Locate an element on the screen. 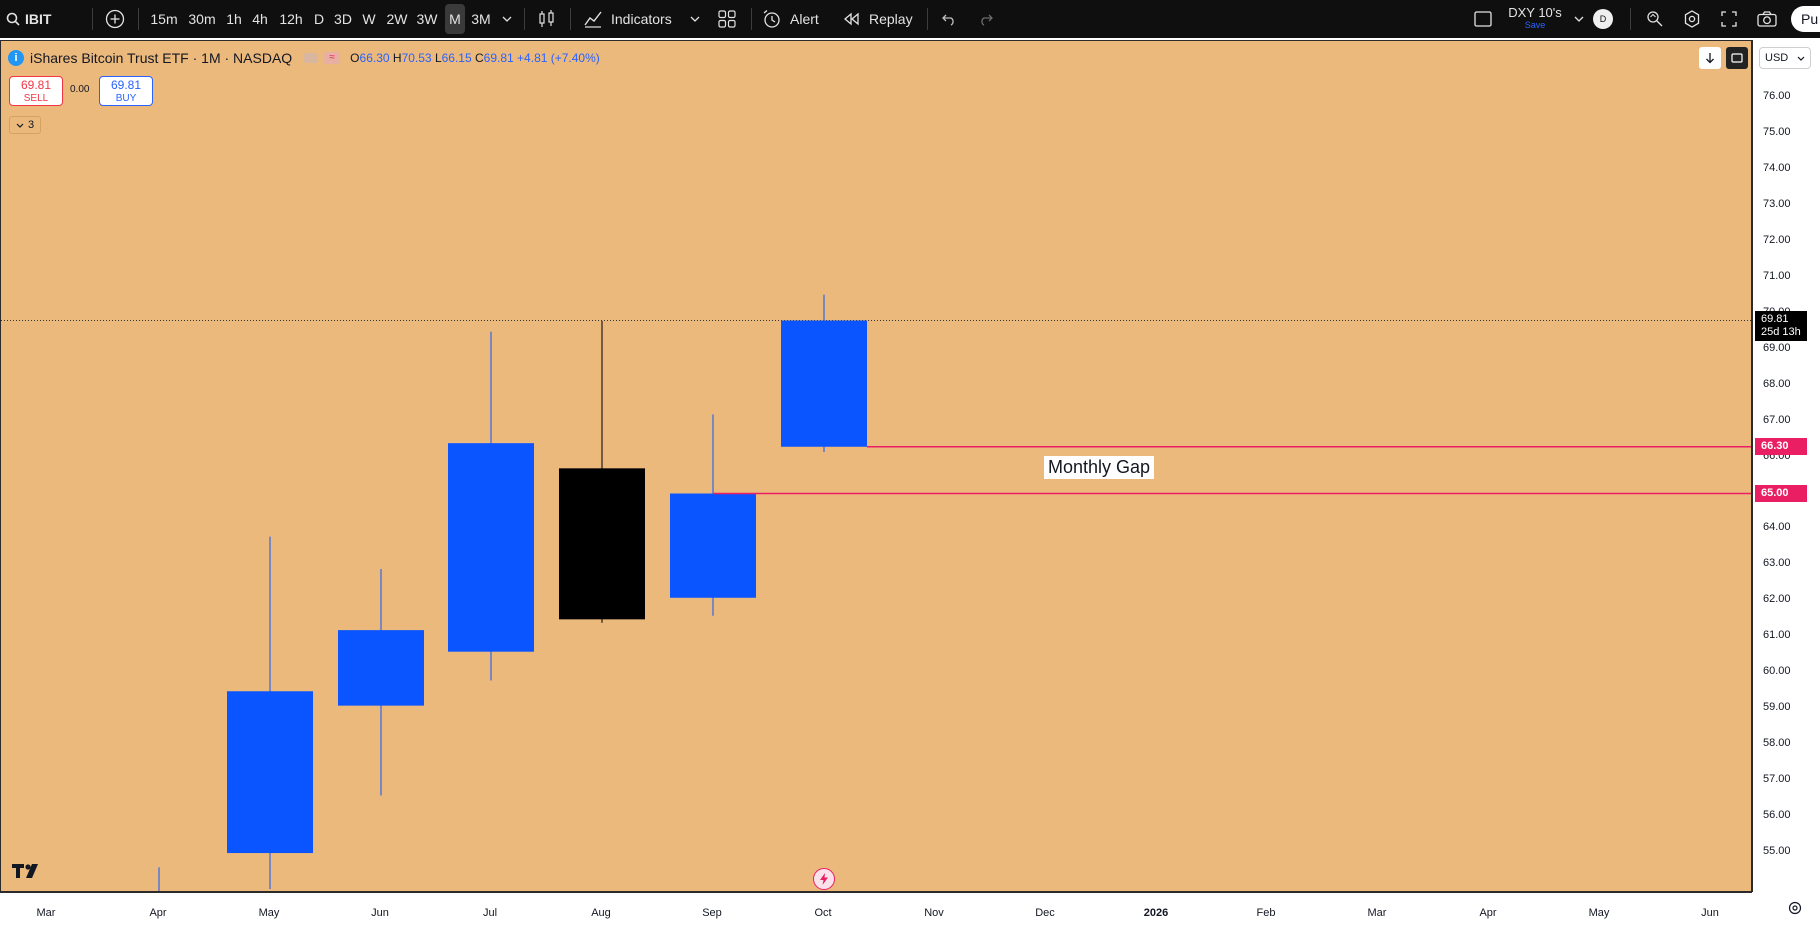 This screenshot has height=925, width=1820. price-tick-label: 76.00 is located at coordinates (1777, 96).